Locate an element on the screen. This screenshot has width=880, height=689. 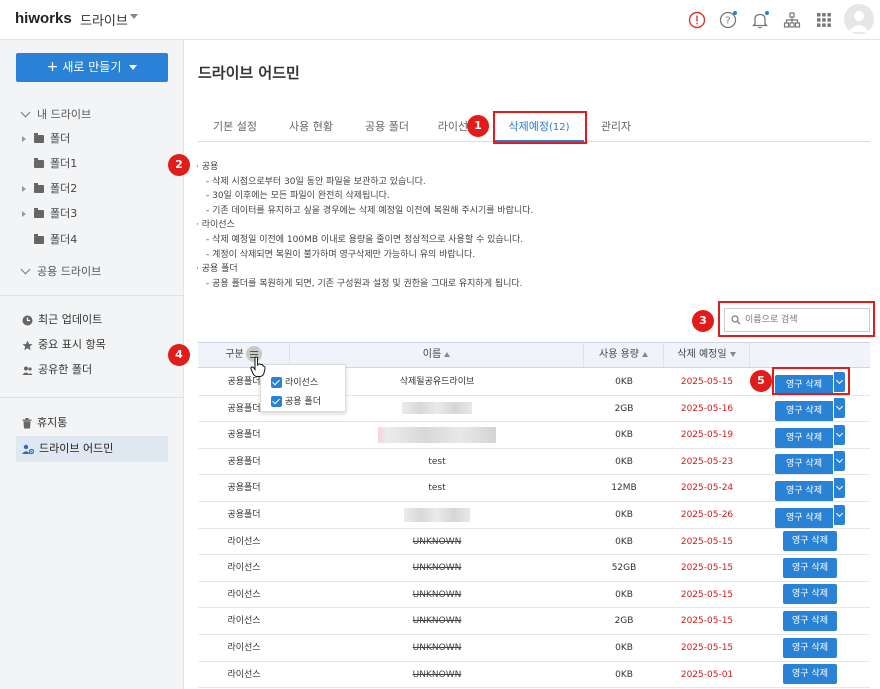
help-icon: ? is located at coordinates (728, 20).